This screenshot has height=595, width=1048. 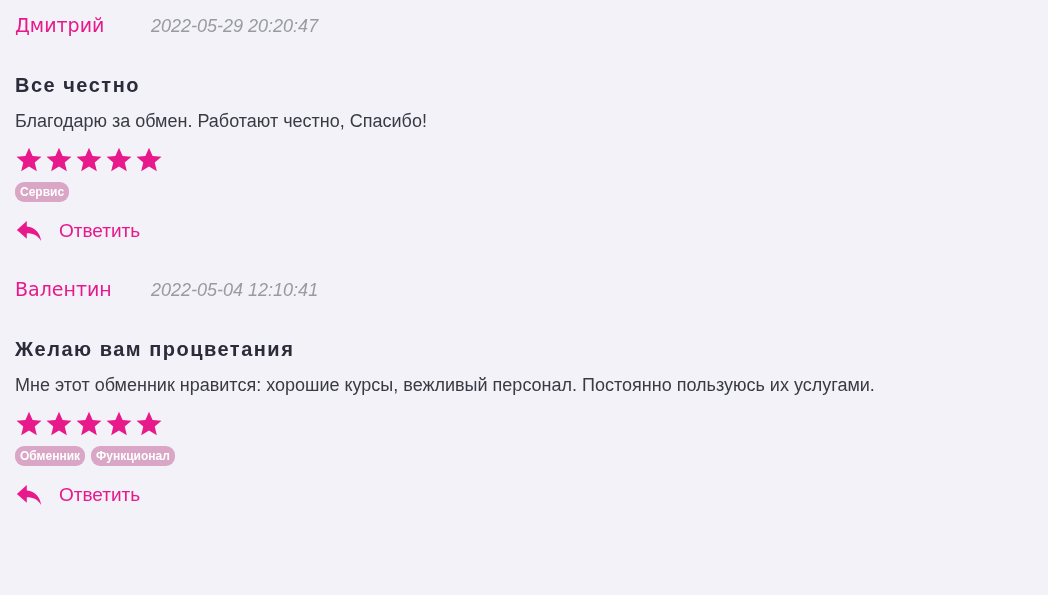 I want to click on review-text: Благодарю за обмен. Работают честно, Спасибо!, so click(x=221, y=121).